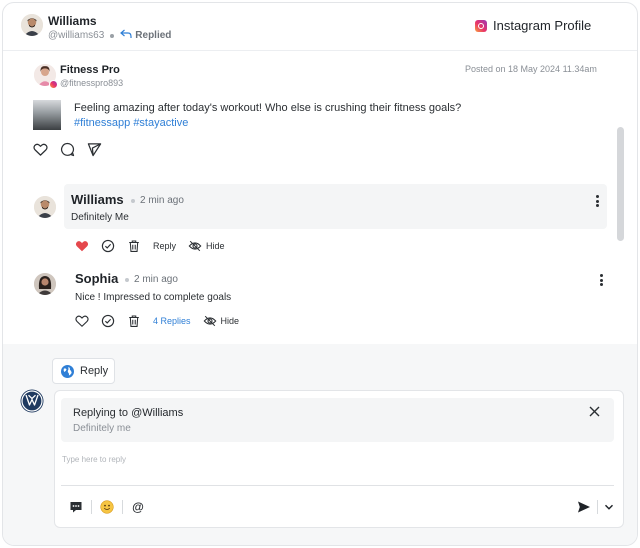 This screenshot has width=640, height=548. What do you see at coordinates (67, 371) in the screenshot?
I see `globe-icon` at bounding box center [67, 371].